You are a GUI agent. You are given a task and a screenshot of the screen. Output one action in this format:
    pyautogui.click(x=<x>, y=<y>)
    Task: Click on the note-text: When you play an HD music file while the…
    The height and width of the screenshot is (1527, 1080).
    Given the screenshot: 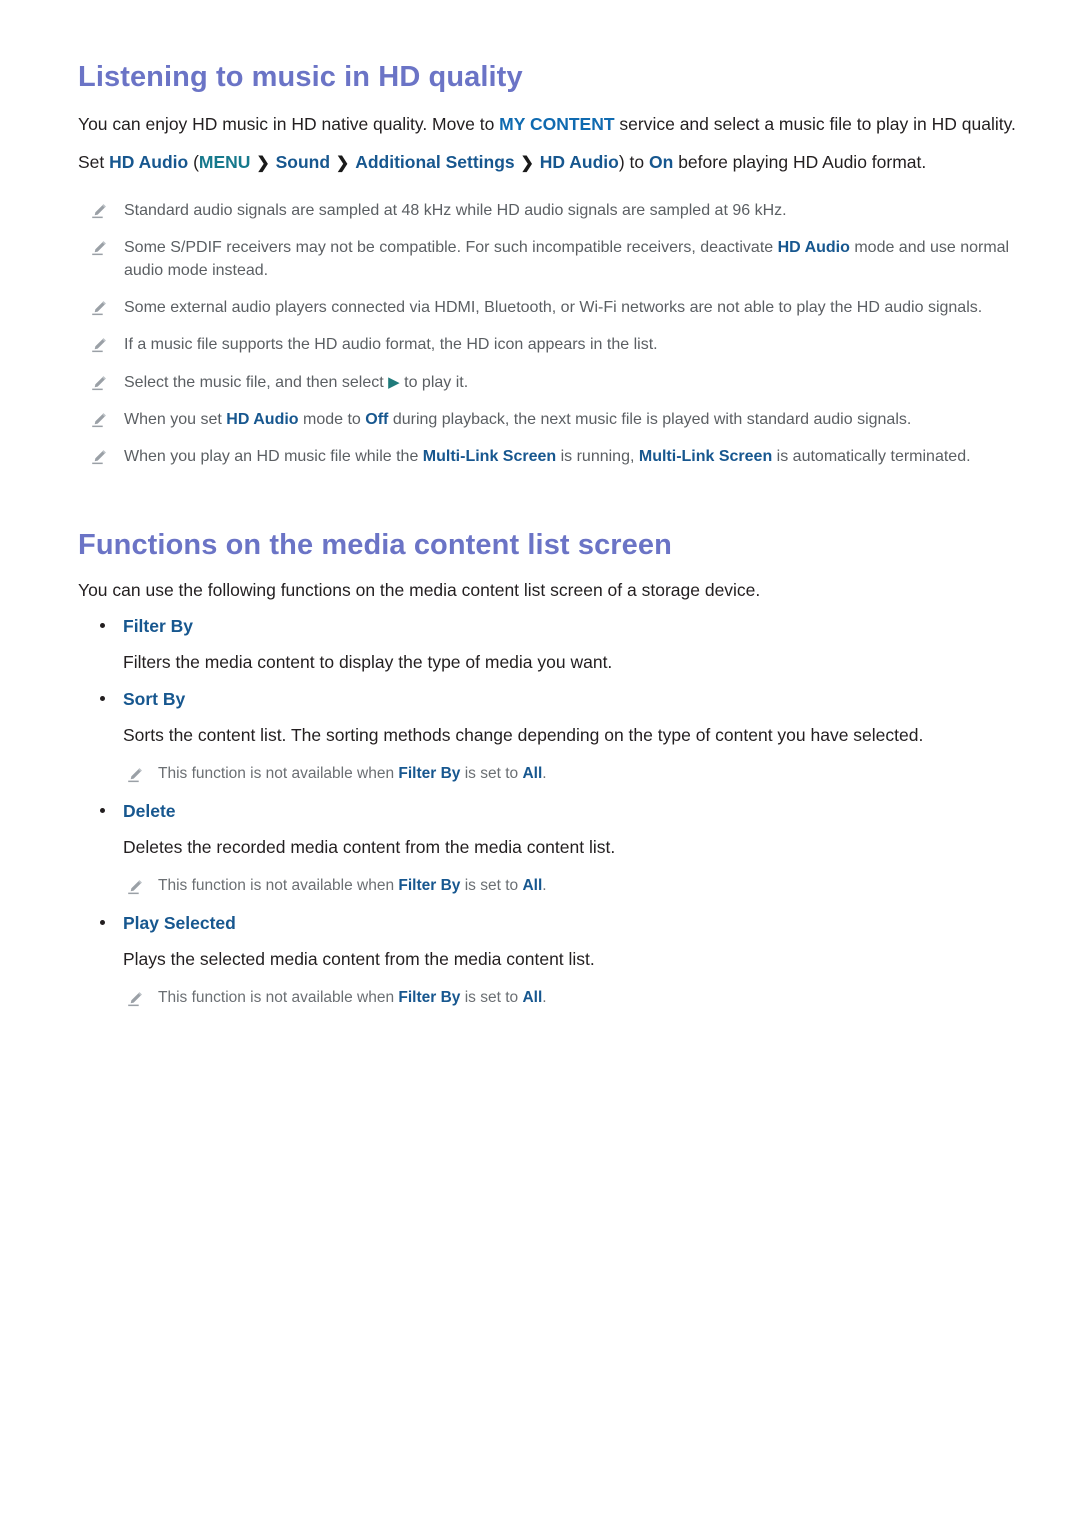 What is the action you would take?
    pyautogui.click(x=547, y=456)
    